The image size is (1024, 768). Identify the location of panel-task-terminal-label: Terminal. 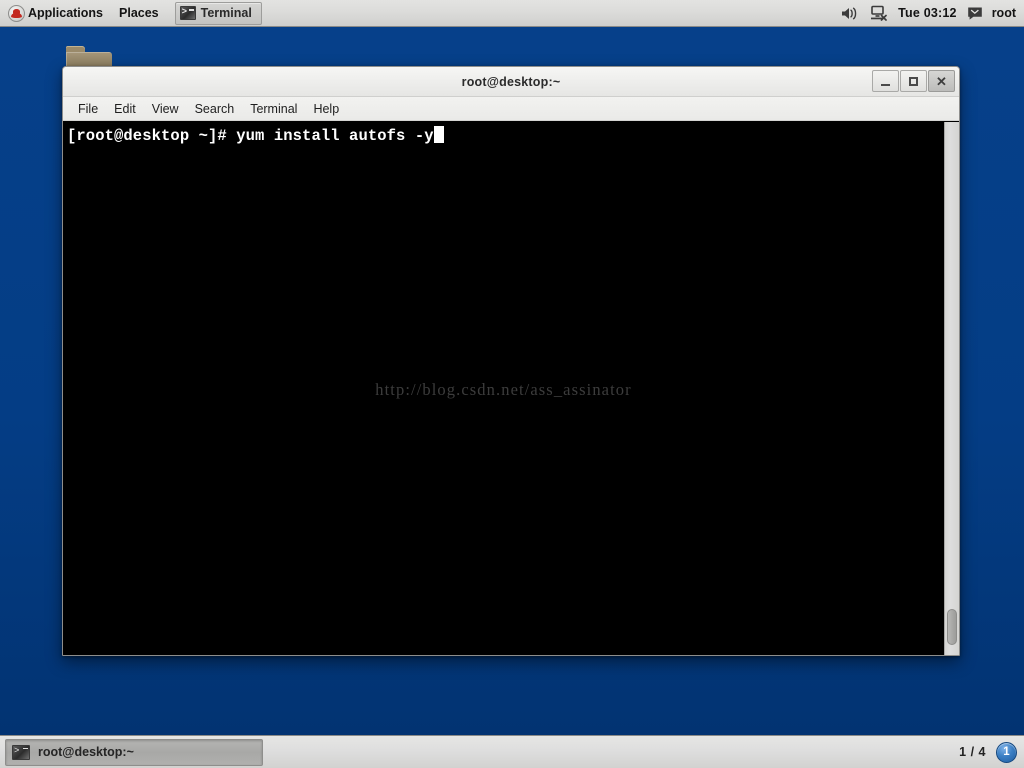
(226, 13).